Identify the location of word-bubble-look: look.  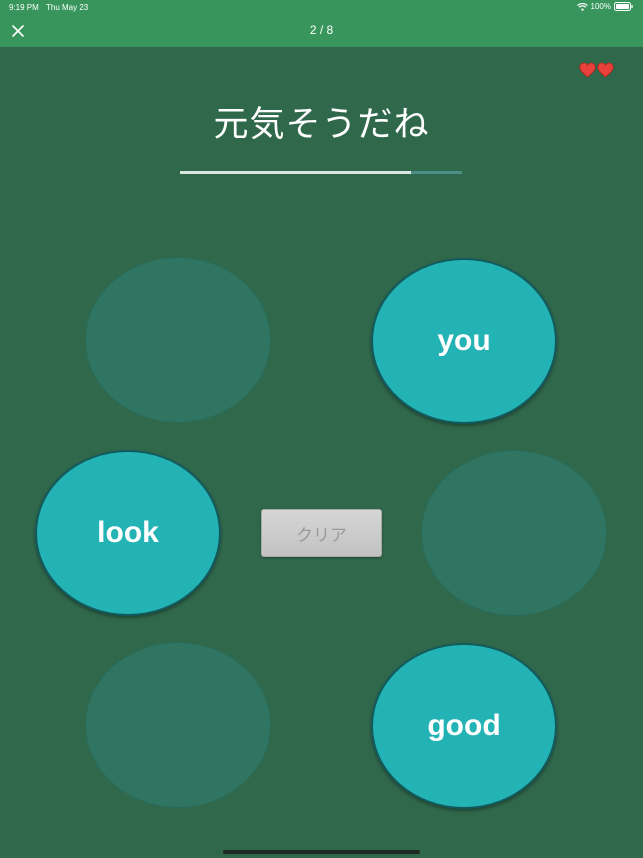
(128, 533).